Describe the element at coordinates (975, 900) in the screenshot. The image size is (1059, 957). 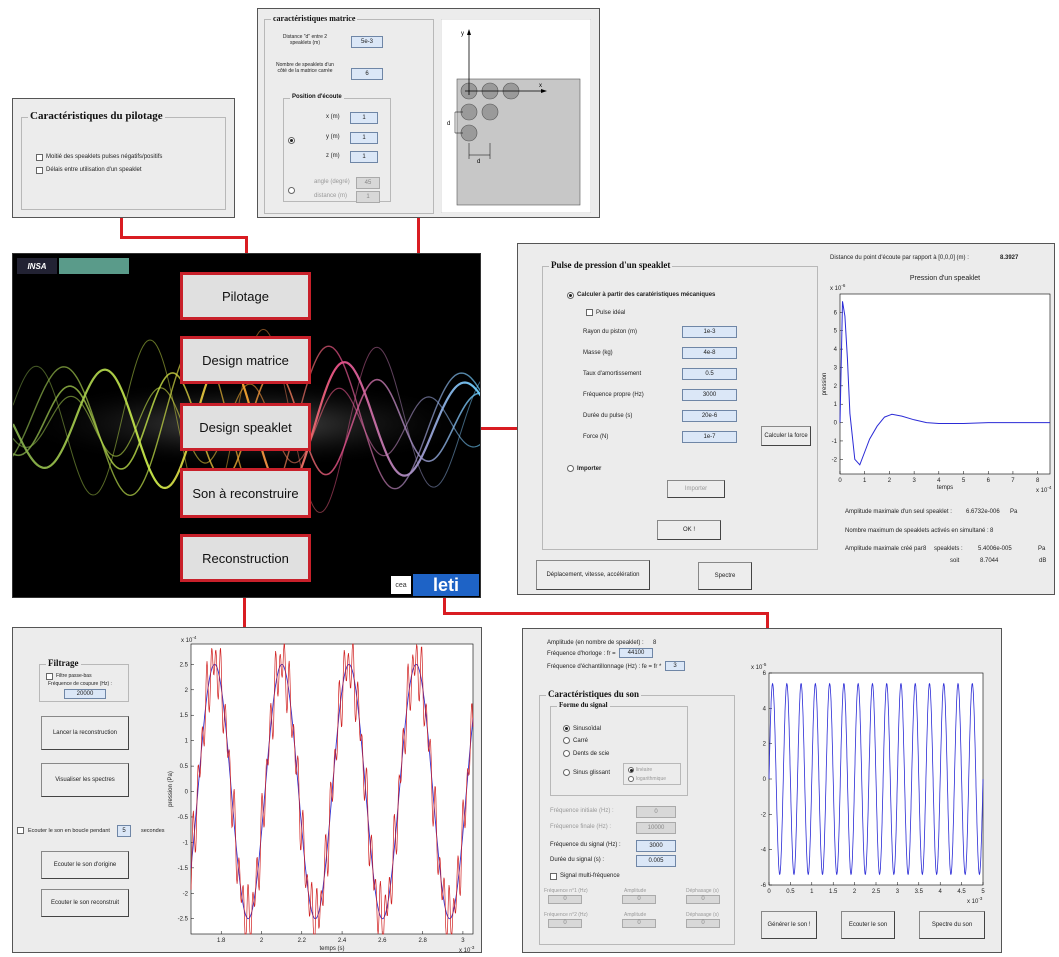
I see `x-exponent: x 10-3` at that location.